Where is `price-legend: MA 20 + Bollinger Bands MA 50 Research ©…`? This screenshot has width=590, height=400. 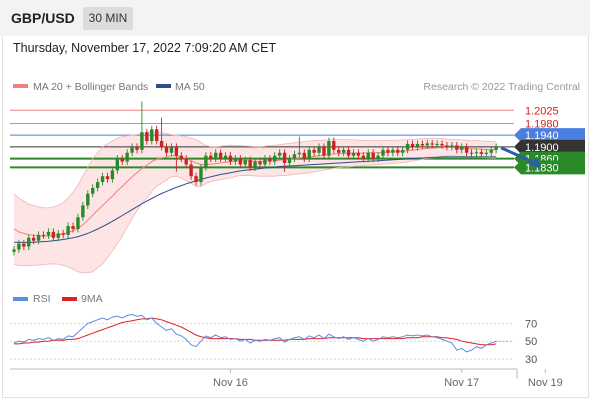 price-legend: MA 20 + Bollinger Bands MA 50 Research ©… is located at coordinates (296, 87).